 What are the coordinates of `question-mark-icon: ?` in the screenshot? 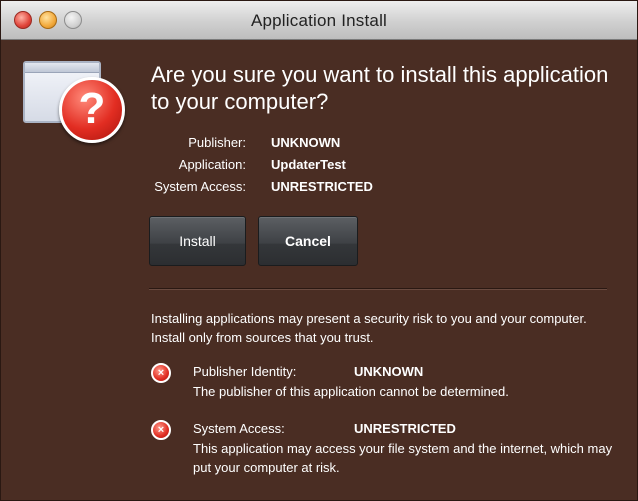 It's located at (92, 110).